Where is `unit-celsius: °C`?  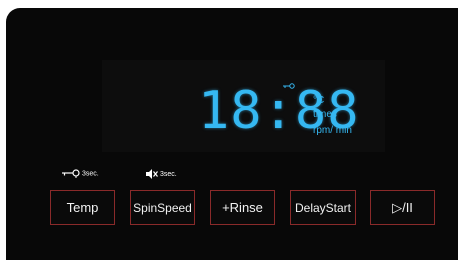 unit-celsius: °C is located at coordinates (319, 100).